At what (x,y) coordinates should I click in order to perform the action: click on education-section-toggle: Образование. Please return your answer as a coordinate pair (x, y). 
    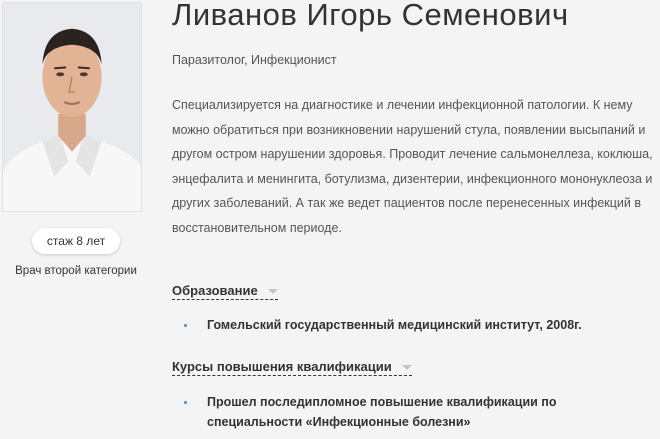
    Looking at the image, I should click on (225, 291).